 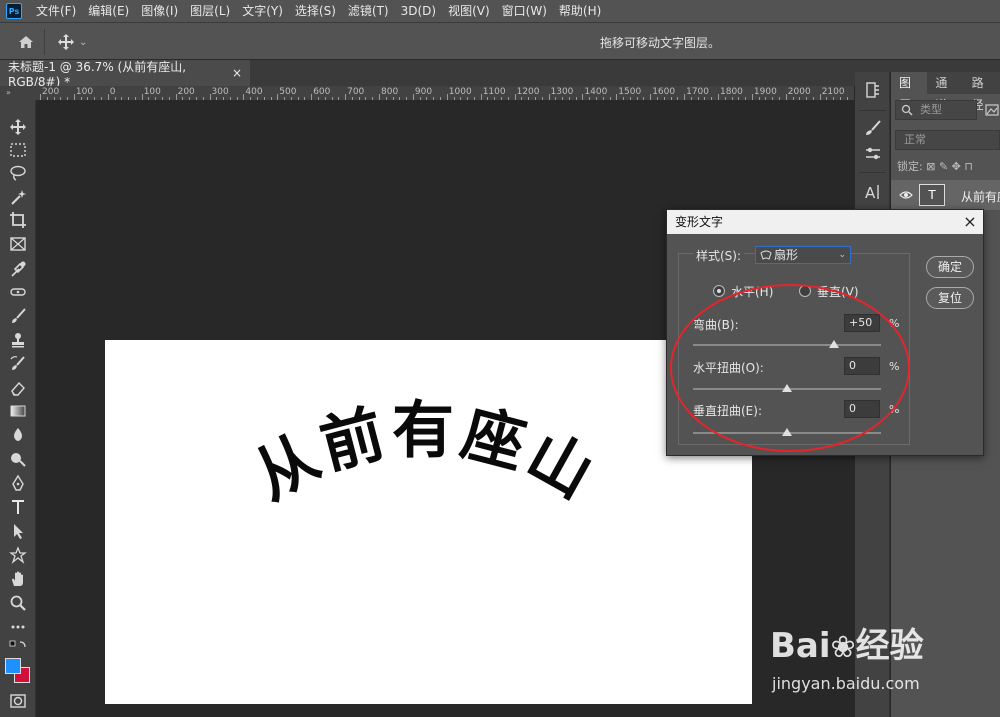 What do you see at coordinates (18, 701) in the screenshot?
I see `quick-mask-icon` at bounding box center [18, 701].